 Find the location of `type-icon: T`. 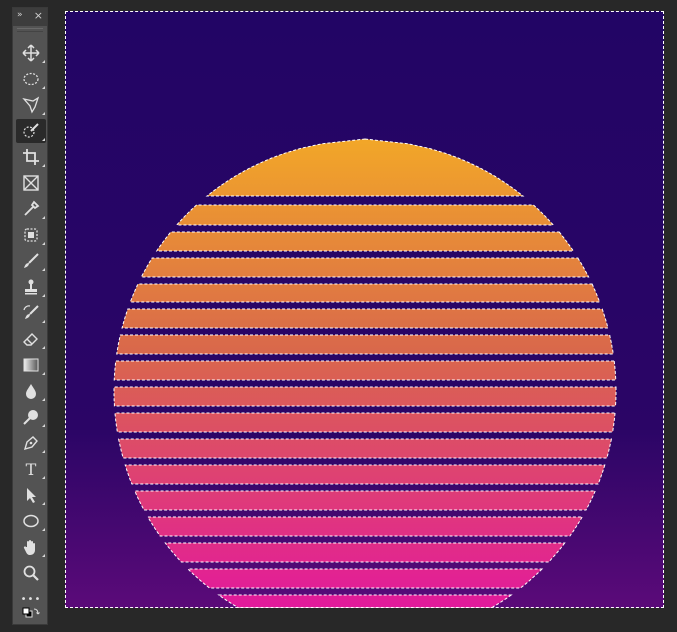

type-icon: T is located at coordinates (31, 469).